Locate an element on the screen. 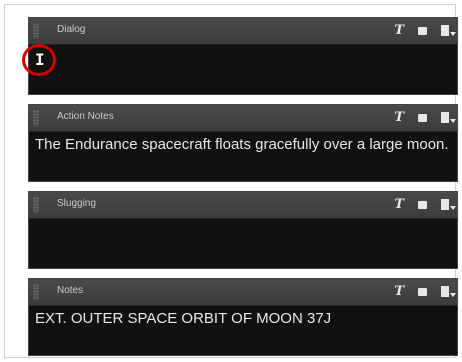 The height and width of the screenshot is (362, 462). panel-header: Slugging T is located at coordinates (243, 205).